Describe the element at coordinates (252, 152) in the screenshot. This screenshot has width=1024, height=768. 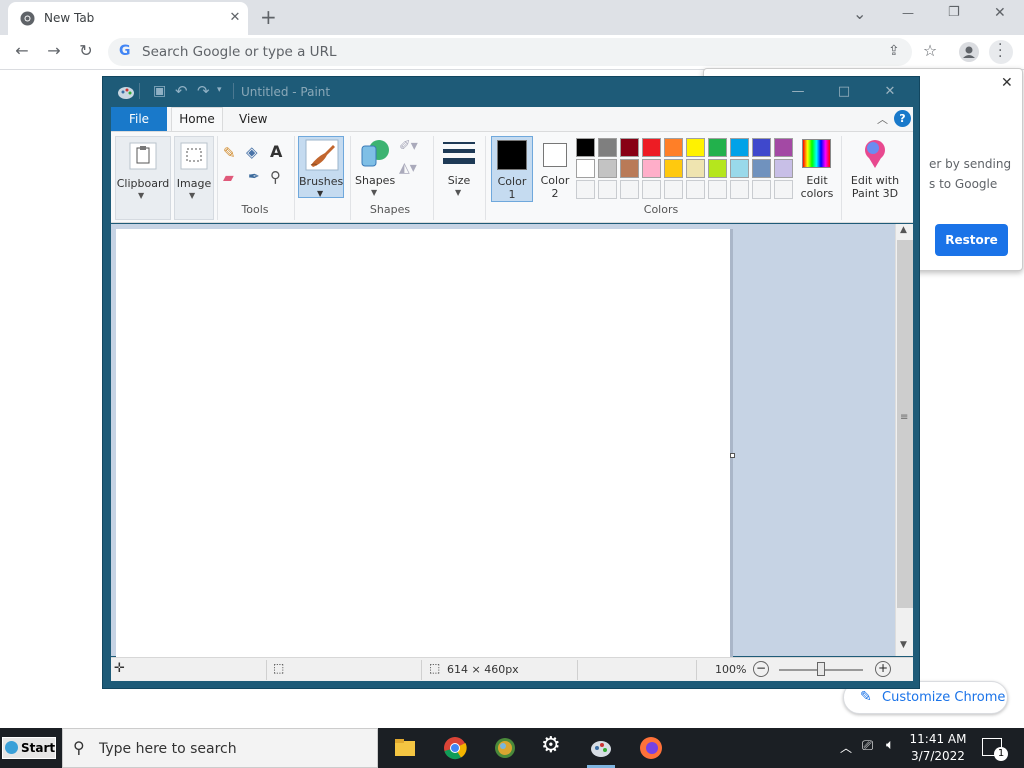
I see `fill-tool-icon: ◈` at that location.